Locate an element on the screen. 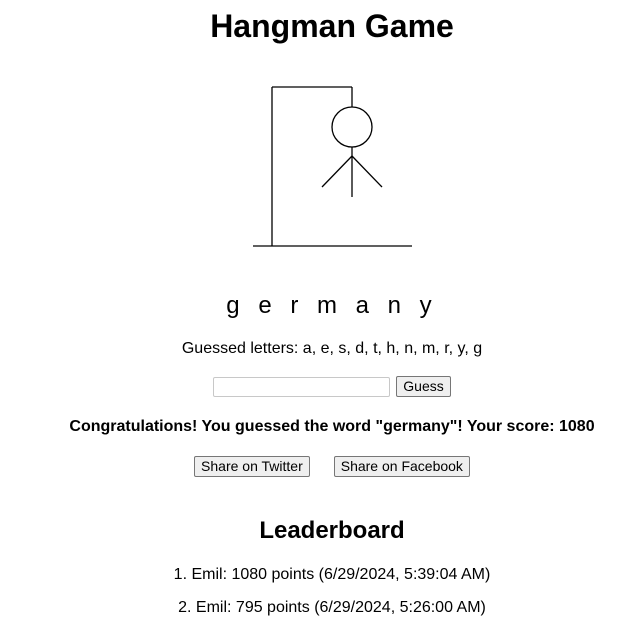  hangman-drawing is located at coordinates (332, 166).